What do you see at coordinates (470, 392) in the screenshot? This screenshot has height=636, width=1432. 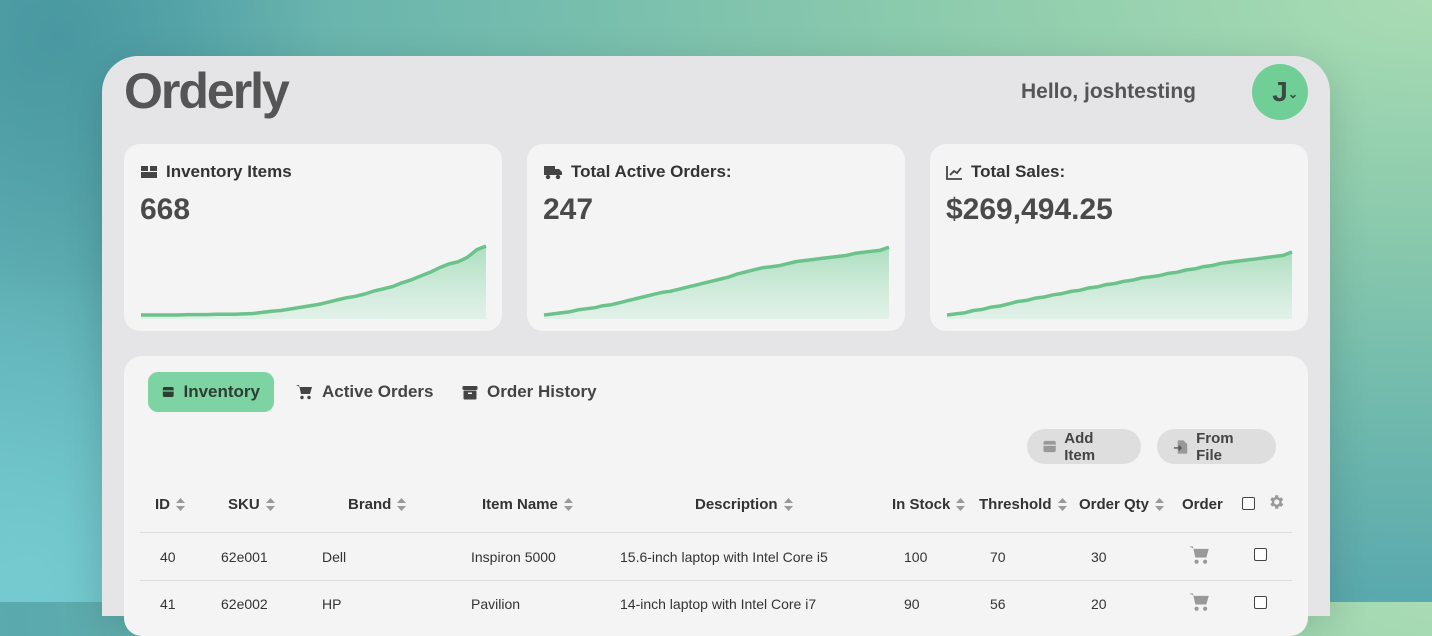 I see `archive-icon` at bounding box center [470, 392].